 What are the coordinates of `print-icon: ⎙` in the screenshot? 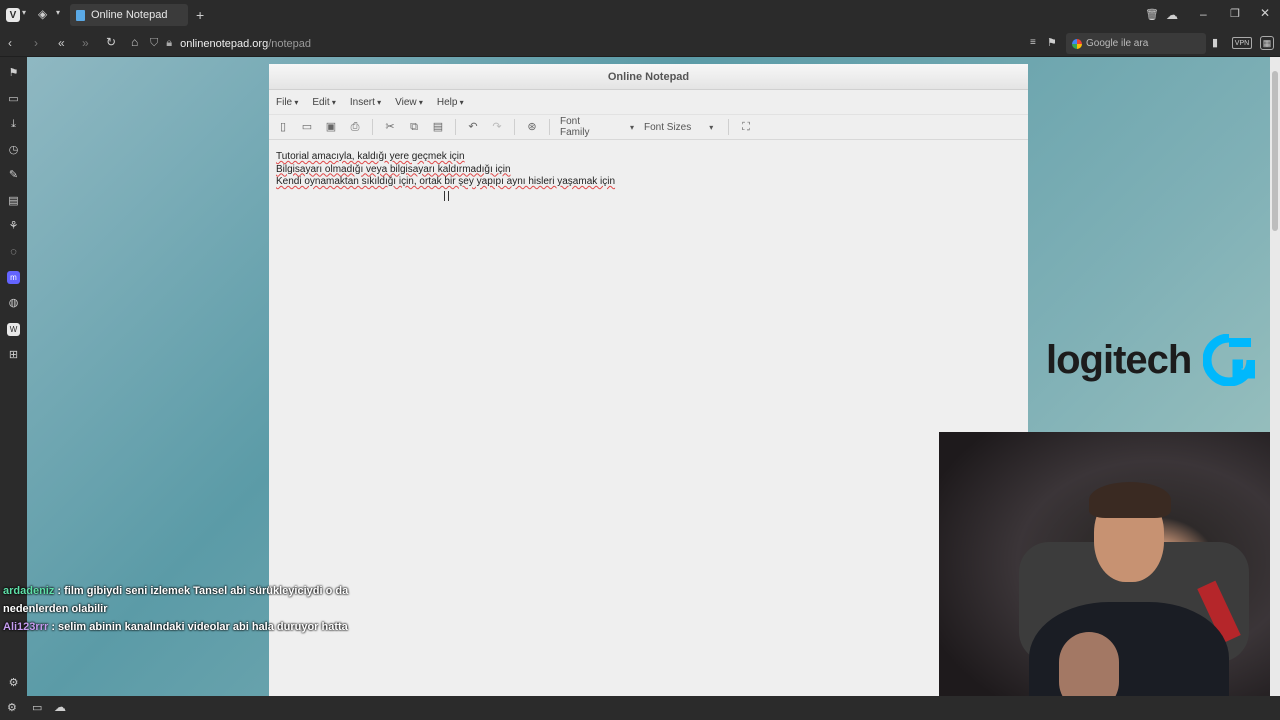 It's located at (355, 127).